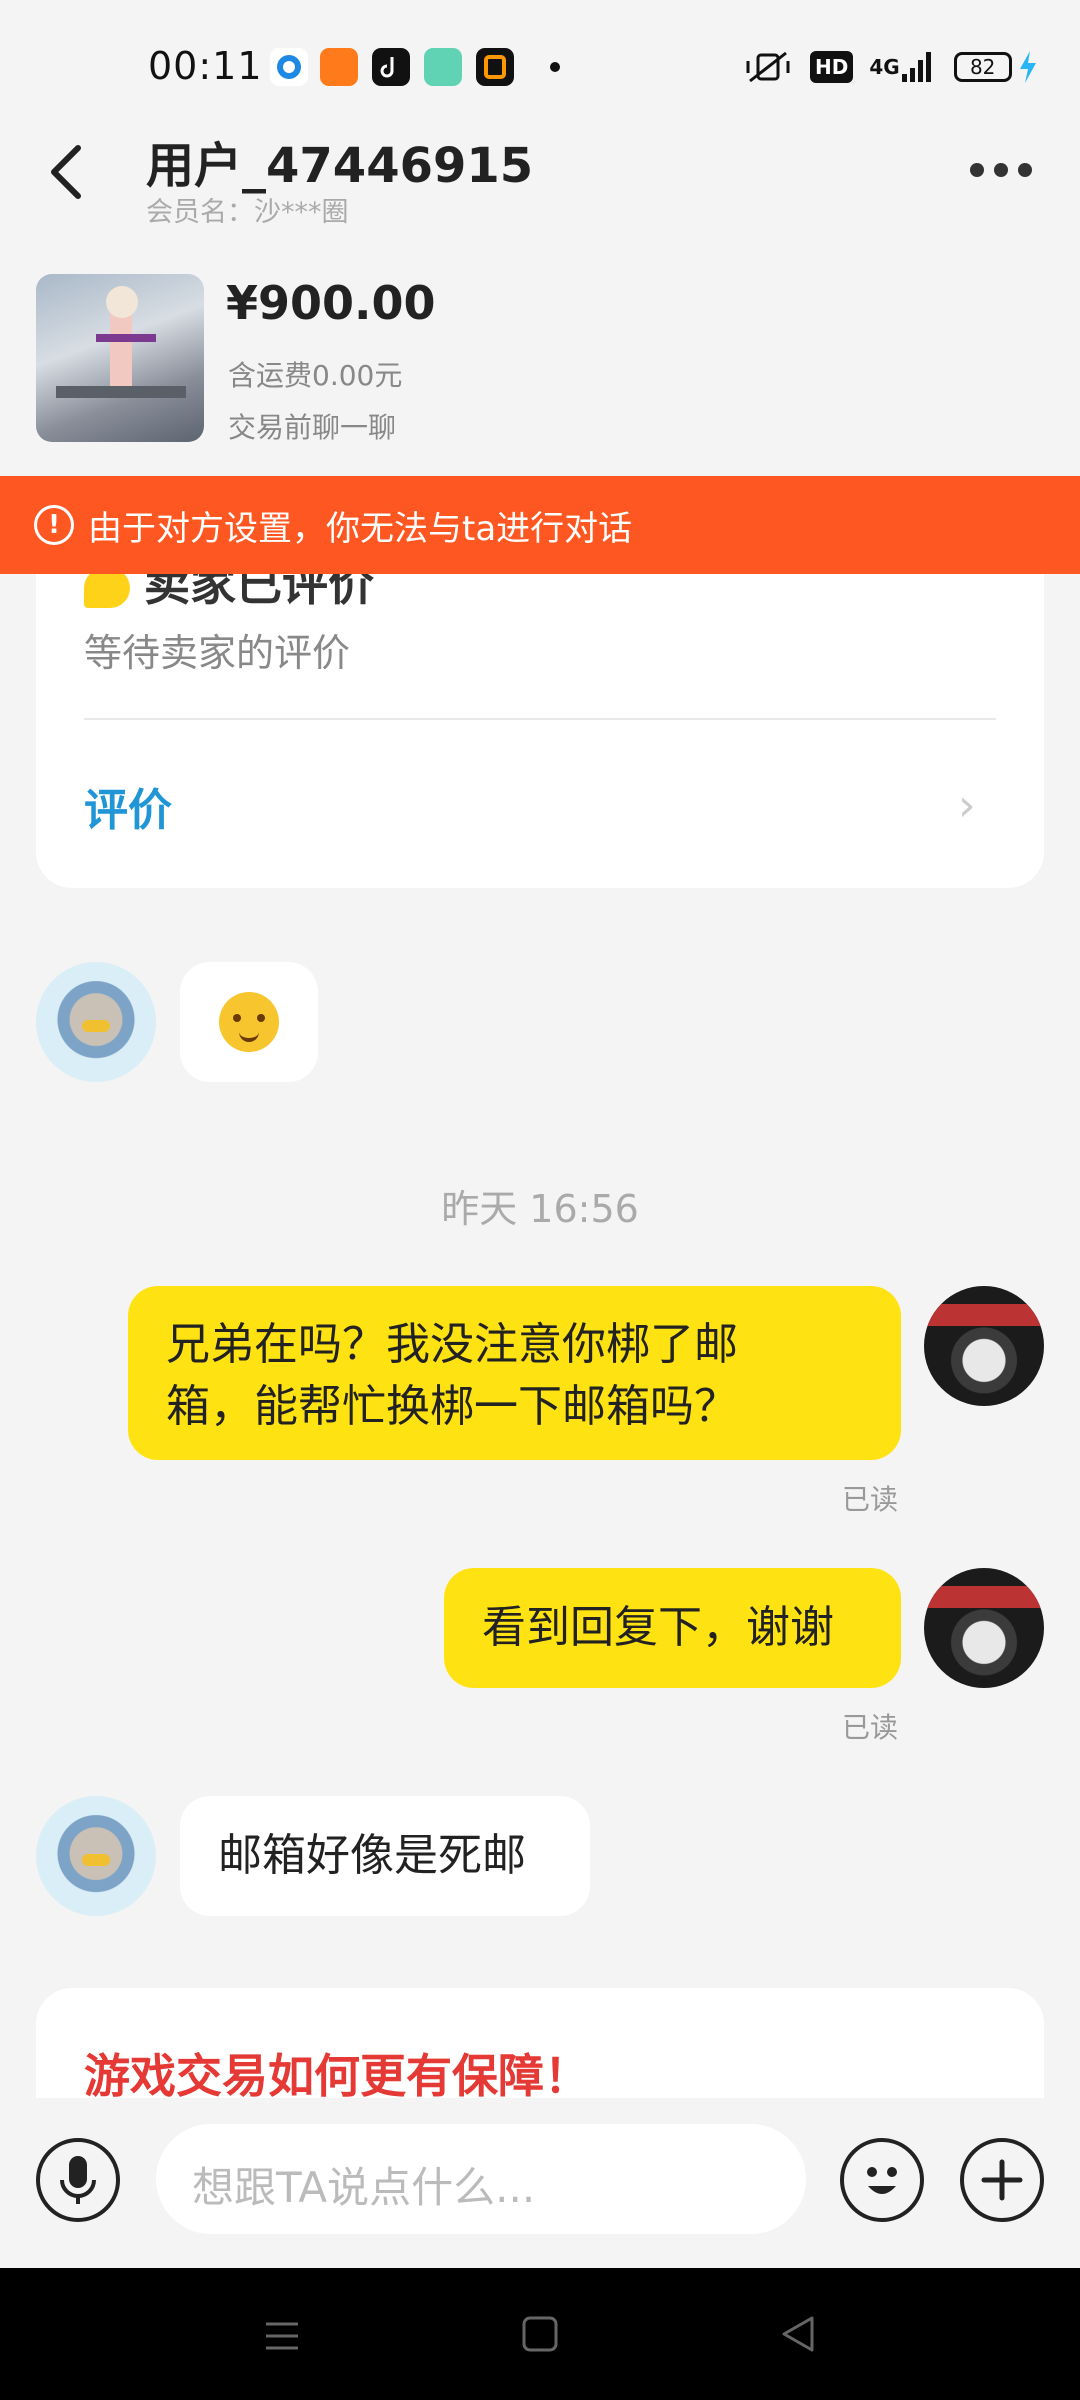 The height and width of the screenshot is (2400, 1080). I want to click on battery-indicator: 82, so click(982, 67).